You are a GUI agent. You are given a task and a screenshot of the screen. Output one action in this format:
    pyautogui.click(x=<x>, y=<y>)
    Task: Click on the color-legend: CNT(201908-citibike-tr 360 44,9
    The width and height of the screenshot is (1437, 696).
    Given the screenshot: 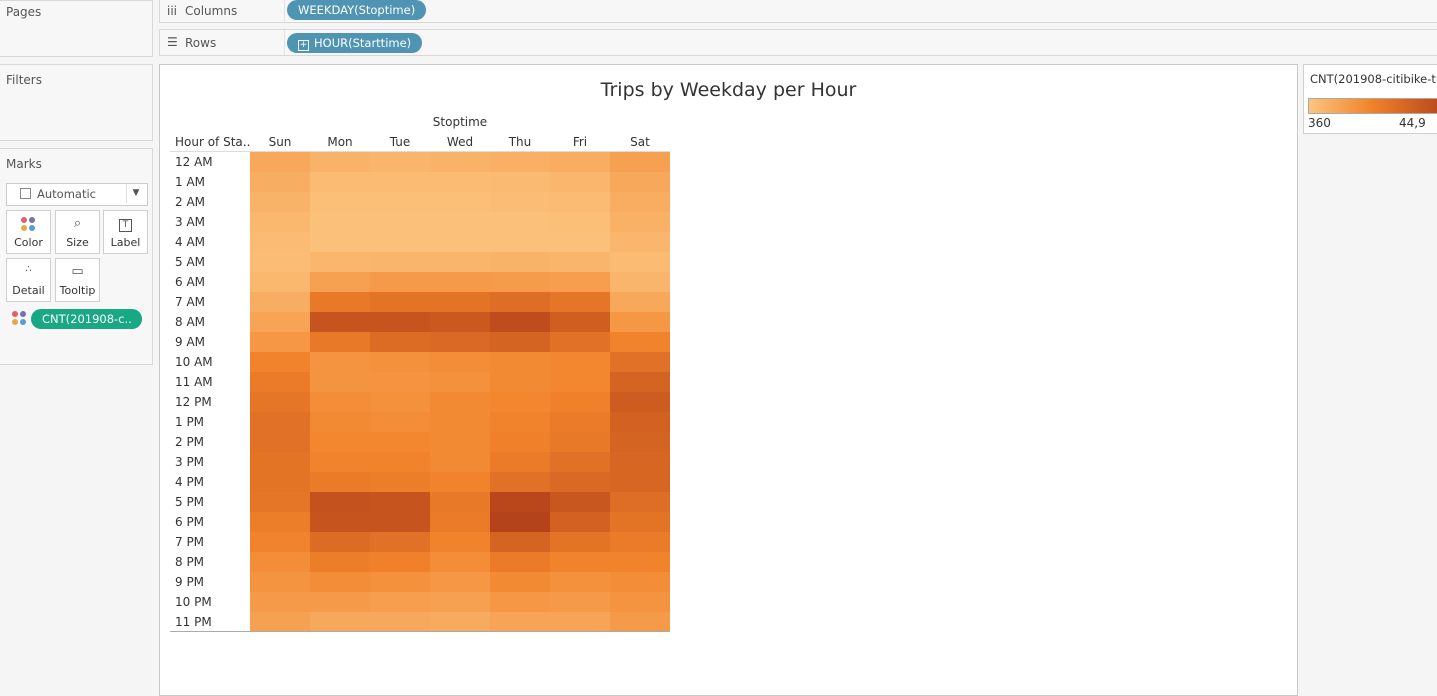 What is the action you would take?
    pyautogui.click(x=1370, y=99)
    